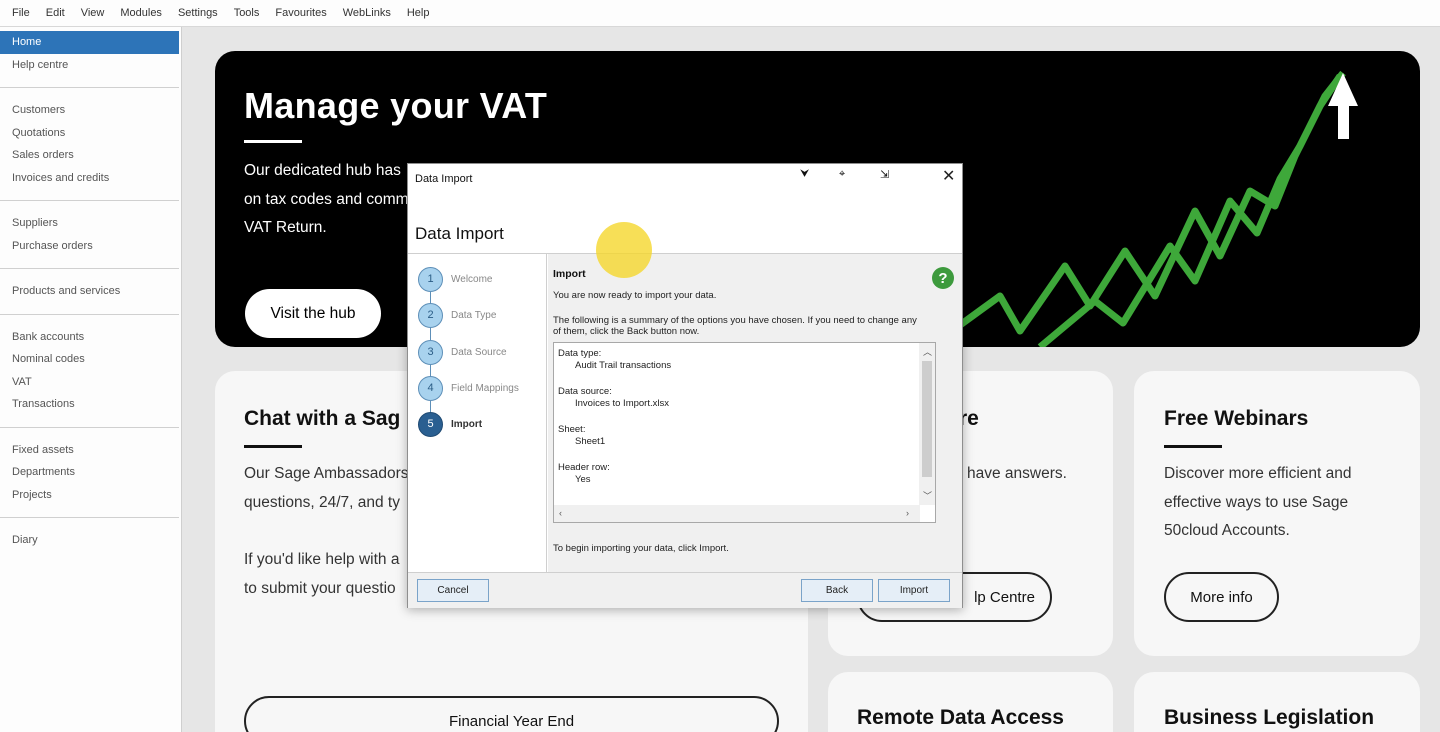 The width and height of the screenshot is (1440, 732). I want to click on chat-card-title: Chat with a Sag, so click(322, 418).